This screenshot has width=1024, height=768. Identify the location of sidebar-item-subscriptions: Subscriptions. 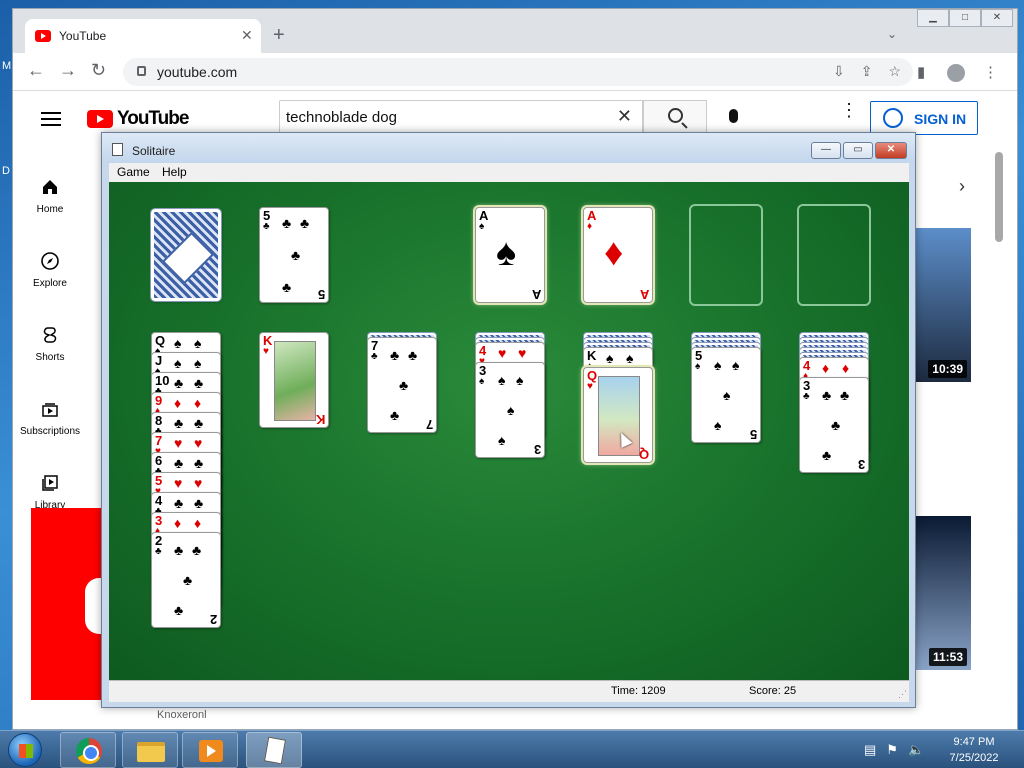
(50, 418).